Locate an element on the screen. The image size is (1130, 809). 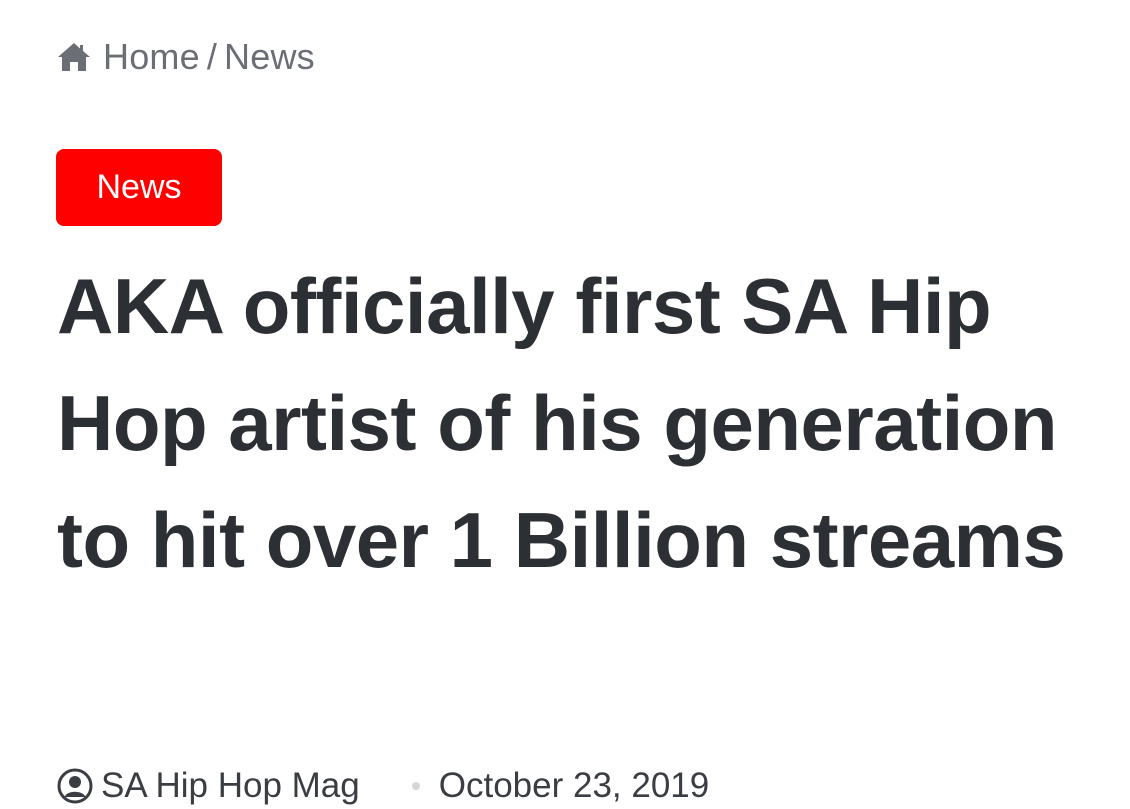
post-meta: SA Hip Hop Mag October 23, 2019 is located at coordinates (383, 786).